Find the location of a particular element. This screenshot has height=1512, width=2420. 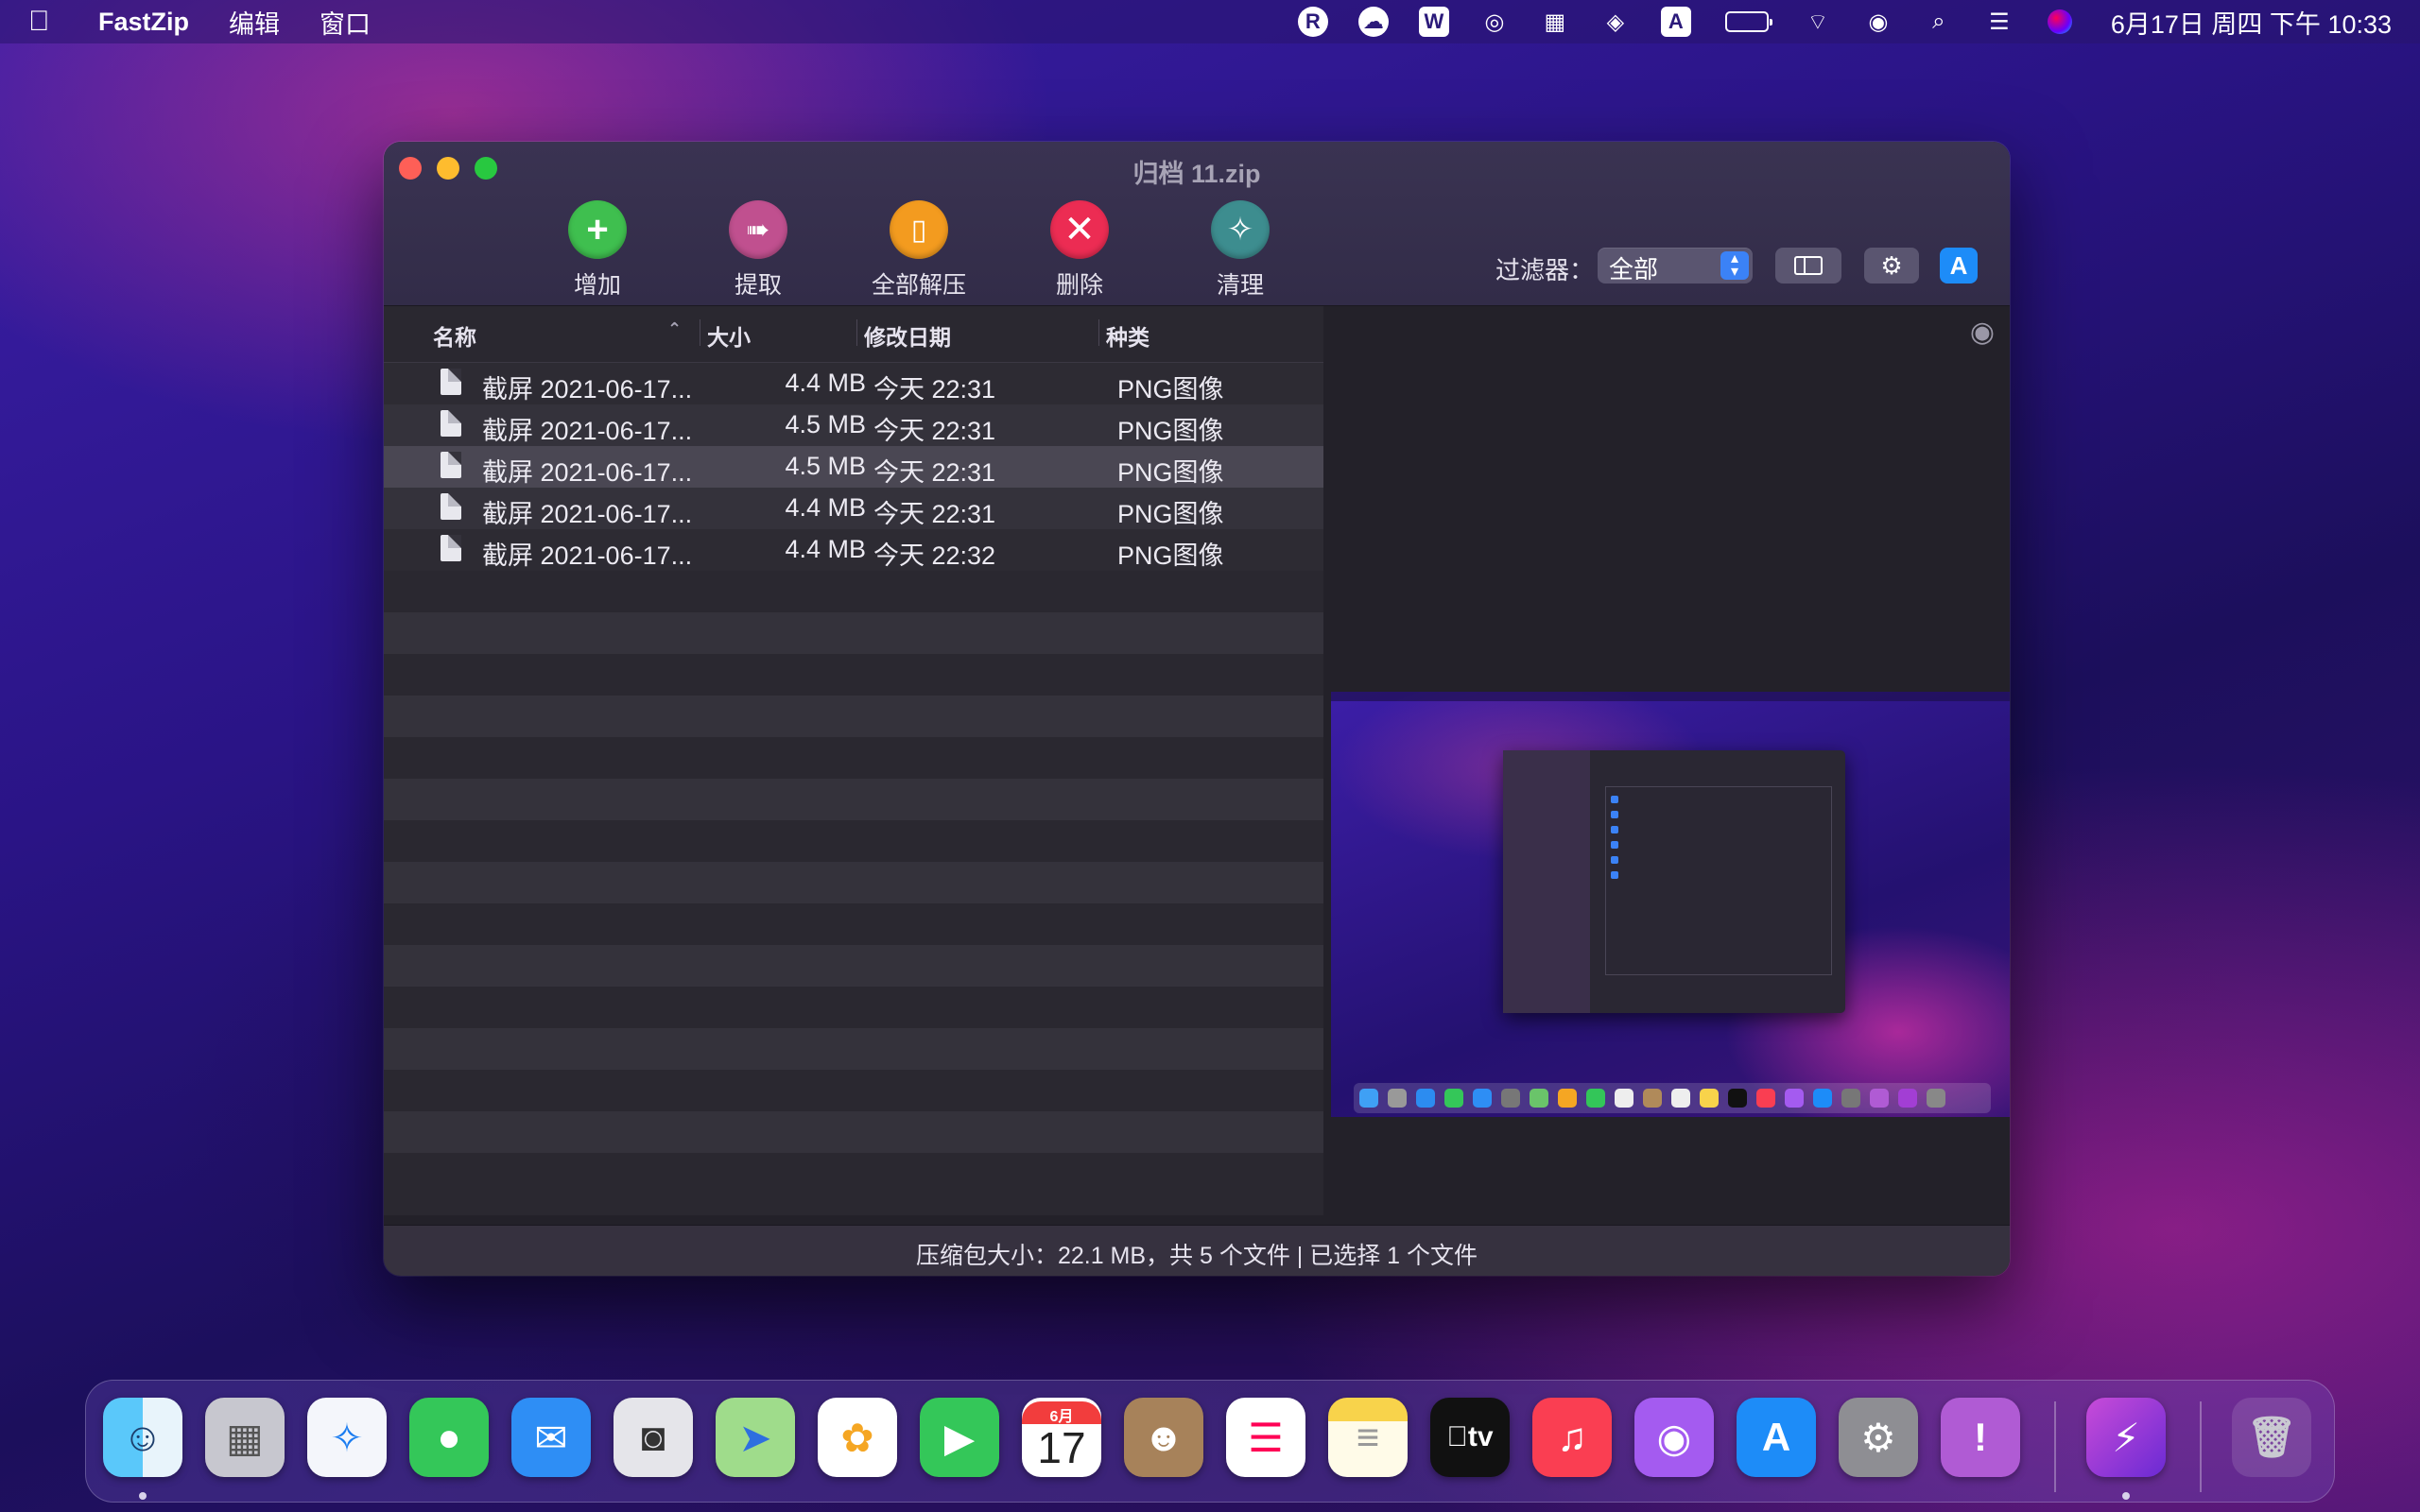

system-preferences-icon: ⚙ is located at coordinates (1879, 1437).